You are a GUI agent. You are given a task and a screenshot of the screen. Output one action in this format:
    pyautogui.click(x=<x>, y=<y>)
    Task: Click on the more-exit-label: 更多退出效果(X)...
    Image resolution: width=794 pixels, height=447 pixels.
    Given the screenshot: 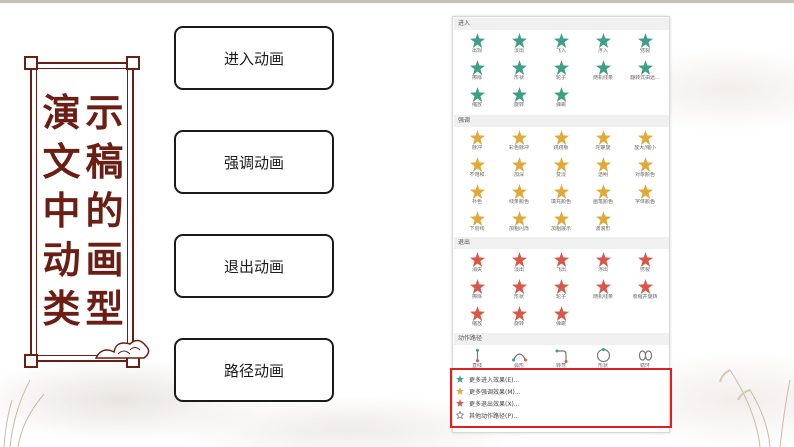 What is the action you would take?
    pyautogui.click(x=494, y=404)
    